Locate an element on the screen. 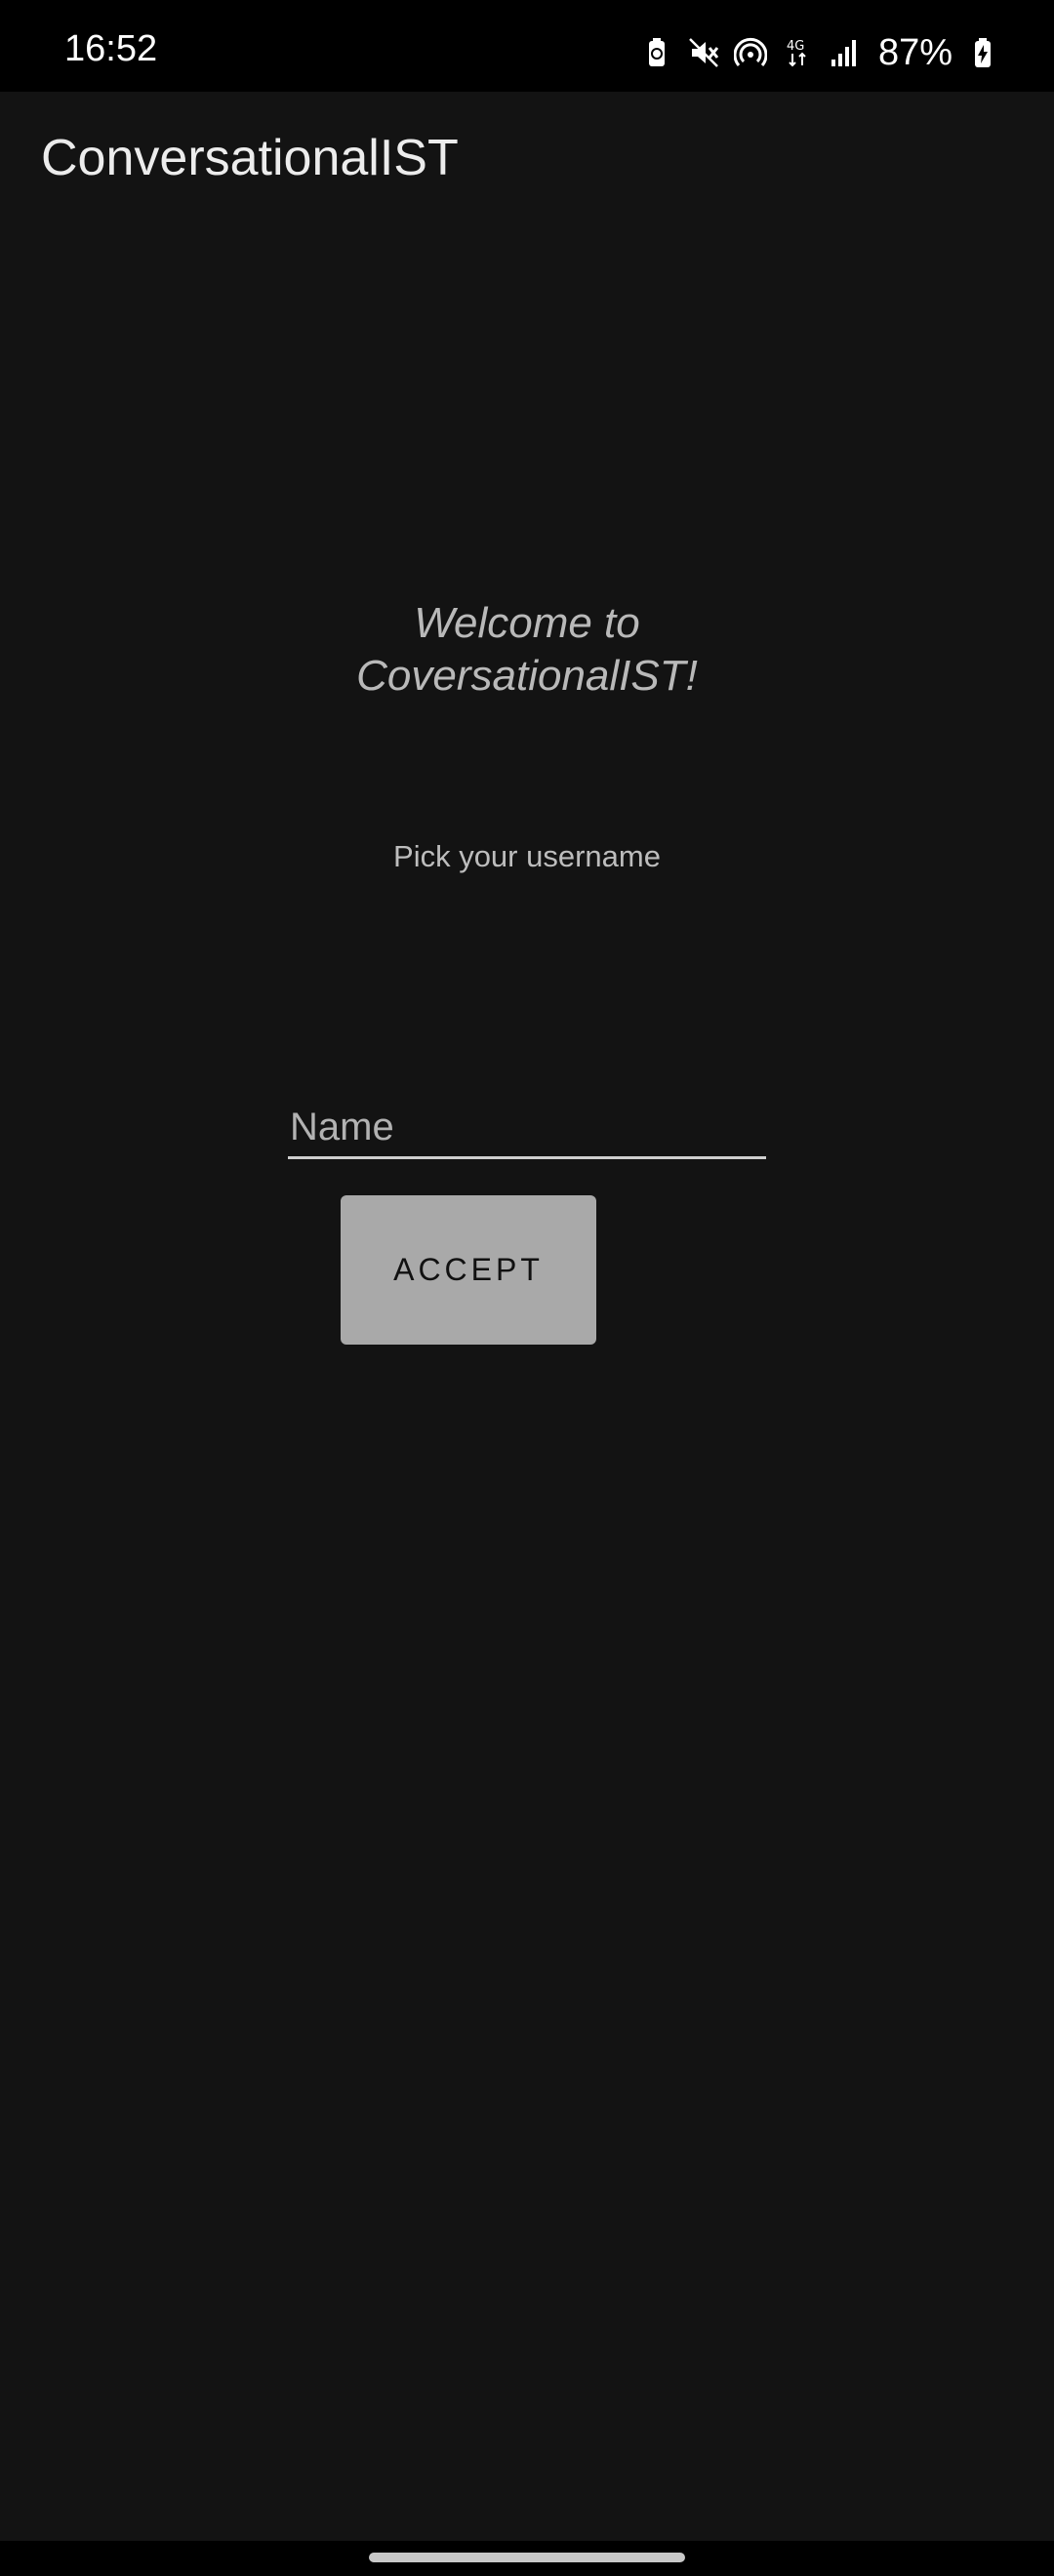 The image size is (1054, 2576). battery-charging-icon is located at coordinates (983, 52).